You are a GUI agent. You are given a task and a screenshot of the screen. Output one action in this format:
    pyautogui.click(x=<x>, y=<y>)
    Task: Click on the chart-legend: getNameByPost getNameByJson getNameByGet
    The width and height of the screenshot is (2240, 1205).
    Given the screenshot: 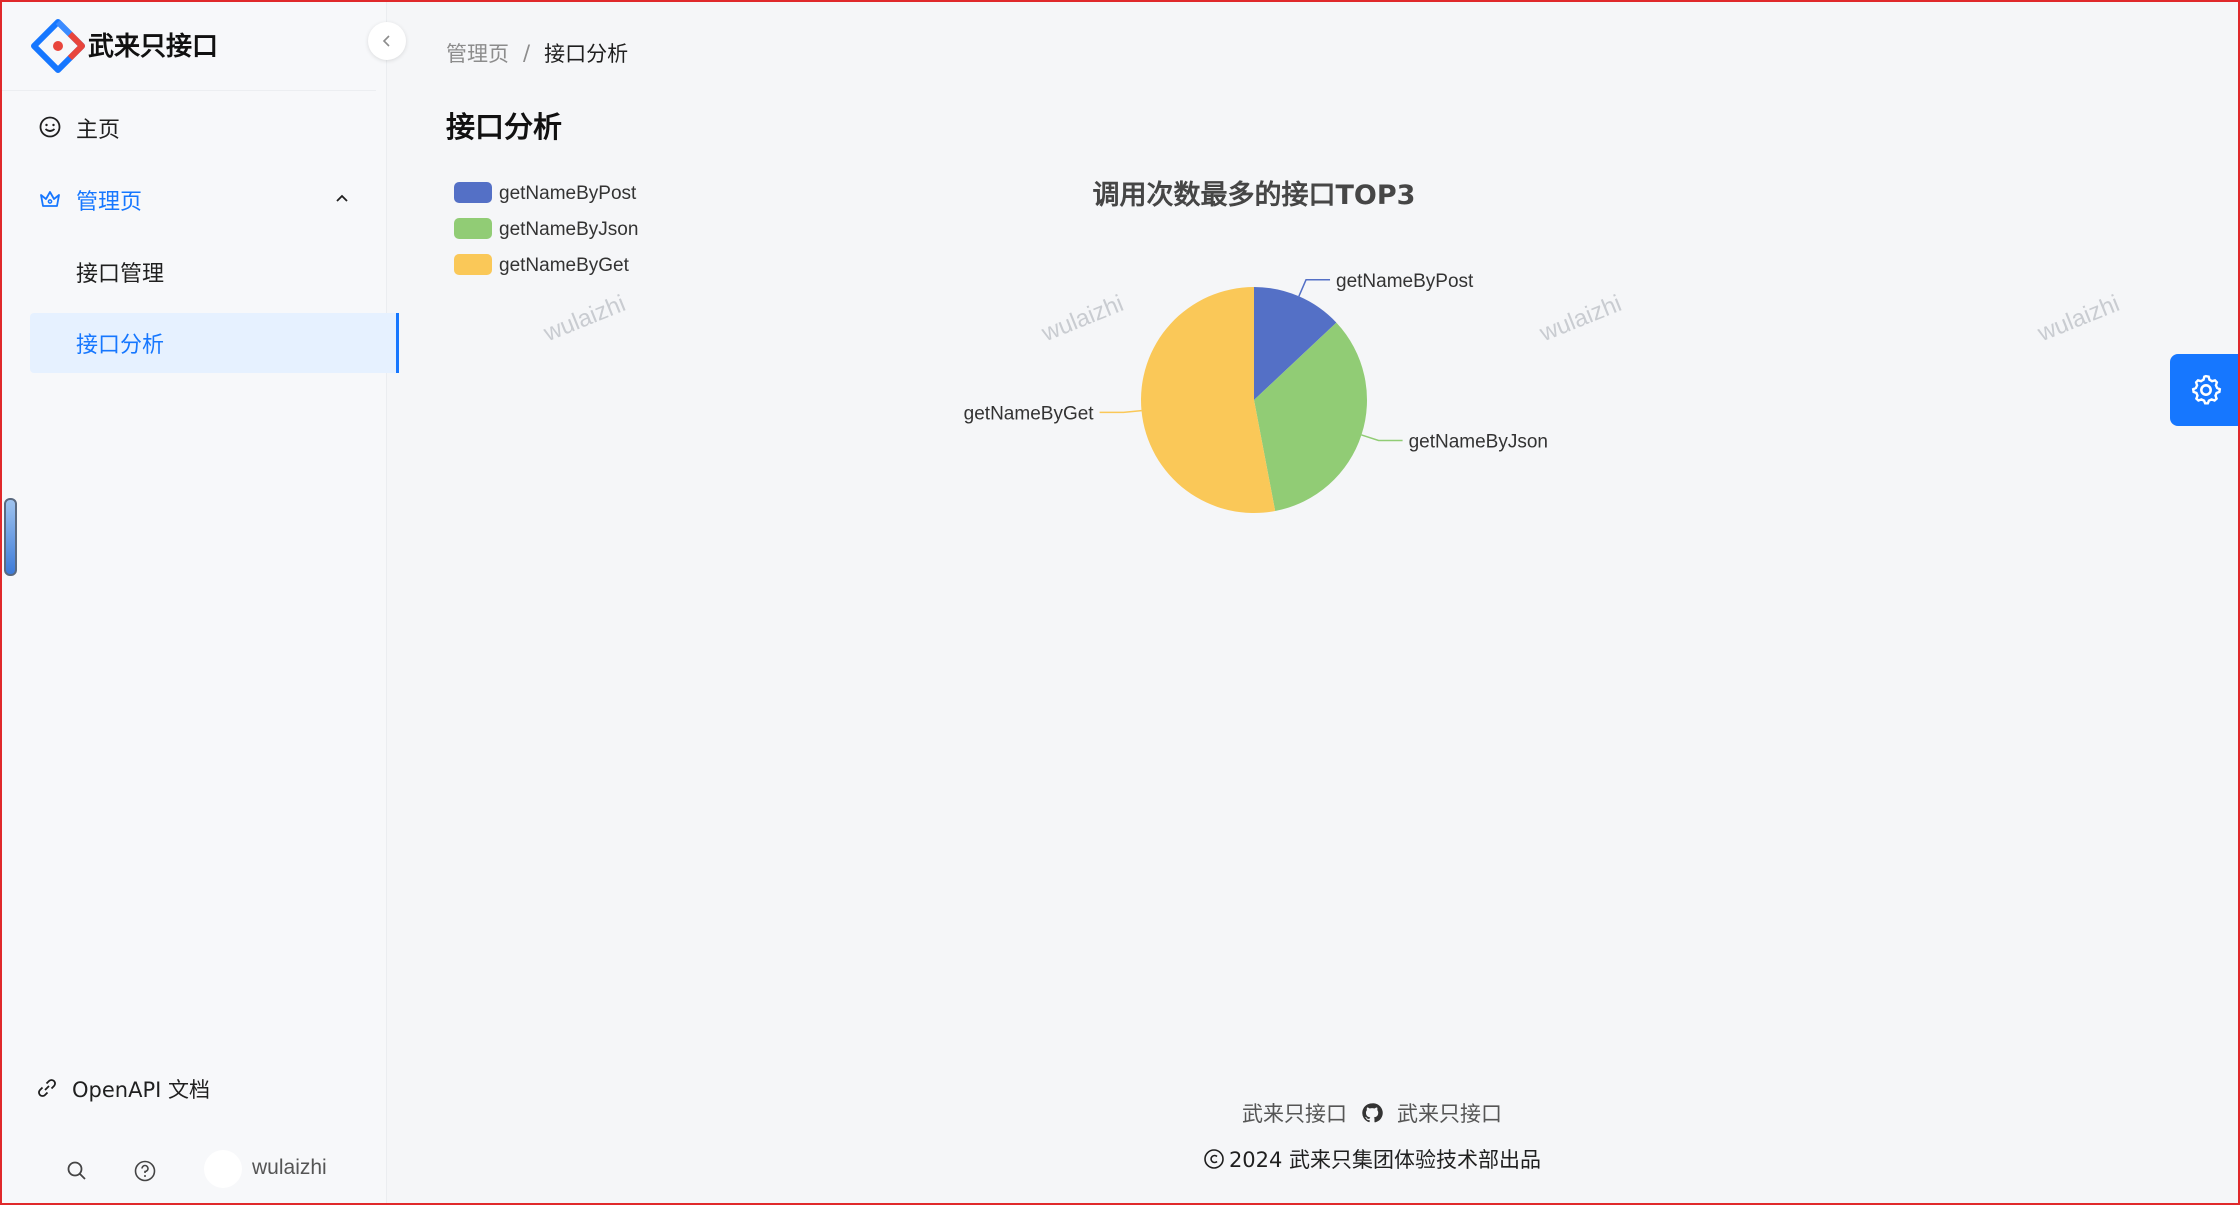 What is the action you would take?
    pyautogui.click(x=546, y=229)
    